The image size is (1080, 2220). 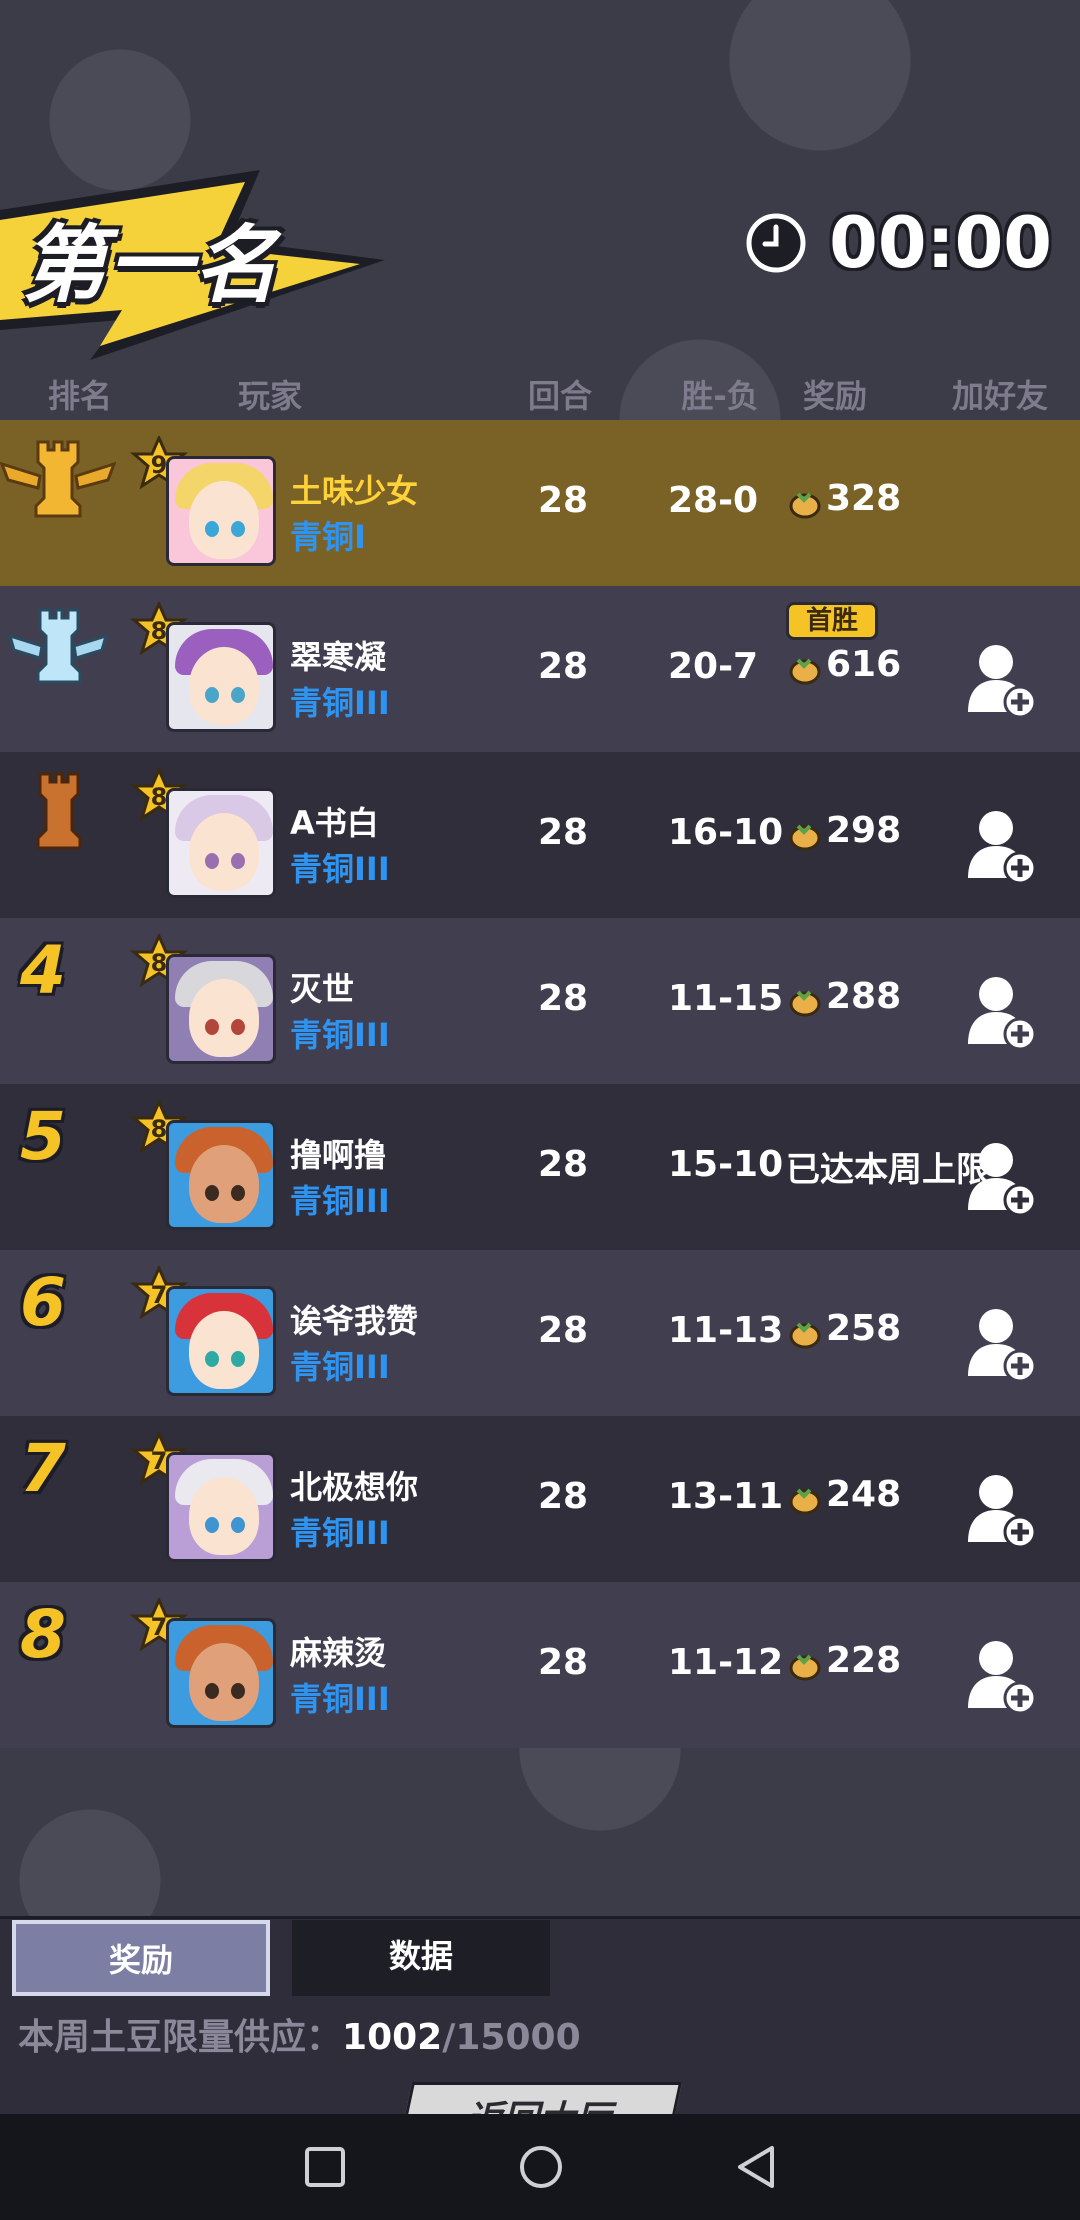 I want to click on supply-max: /15000, so click(x=511, y=2037).